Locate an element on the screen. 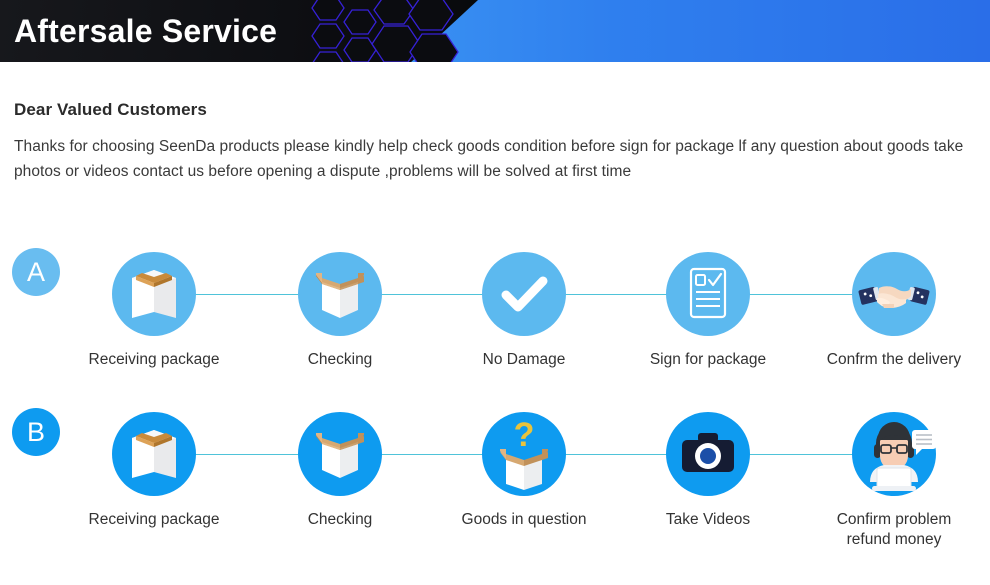 The width and height of the screenshot is (990, 585). step-no-damage-a: No Damage is located at coordinates (524, 305).